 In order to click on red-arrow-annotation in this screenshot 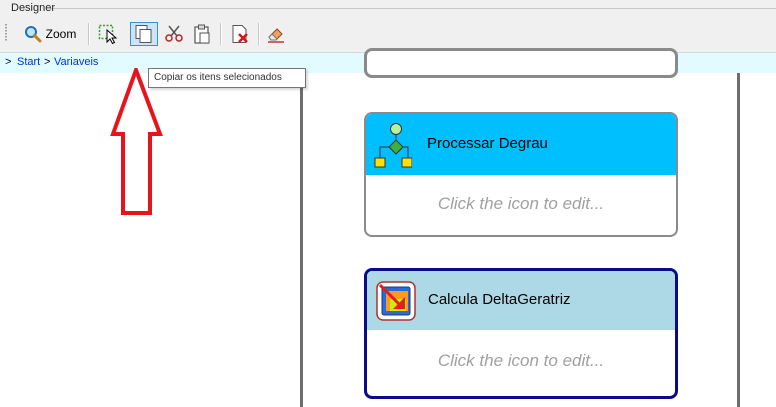, I will do `click(136, 141)`.